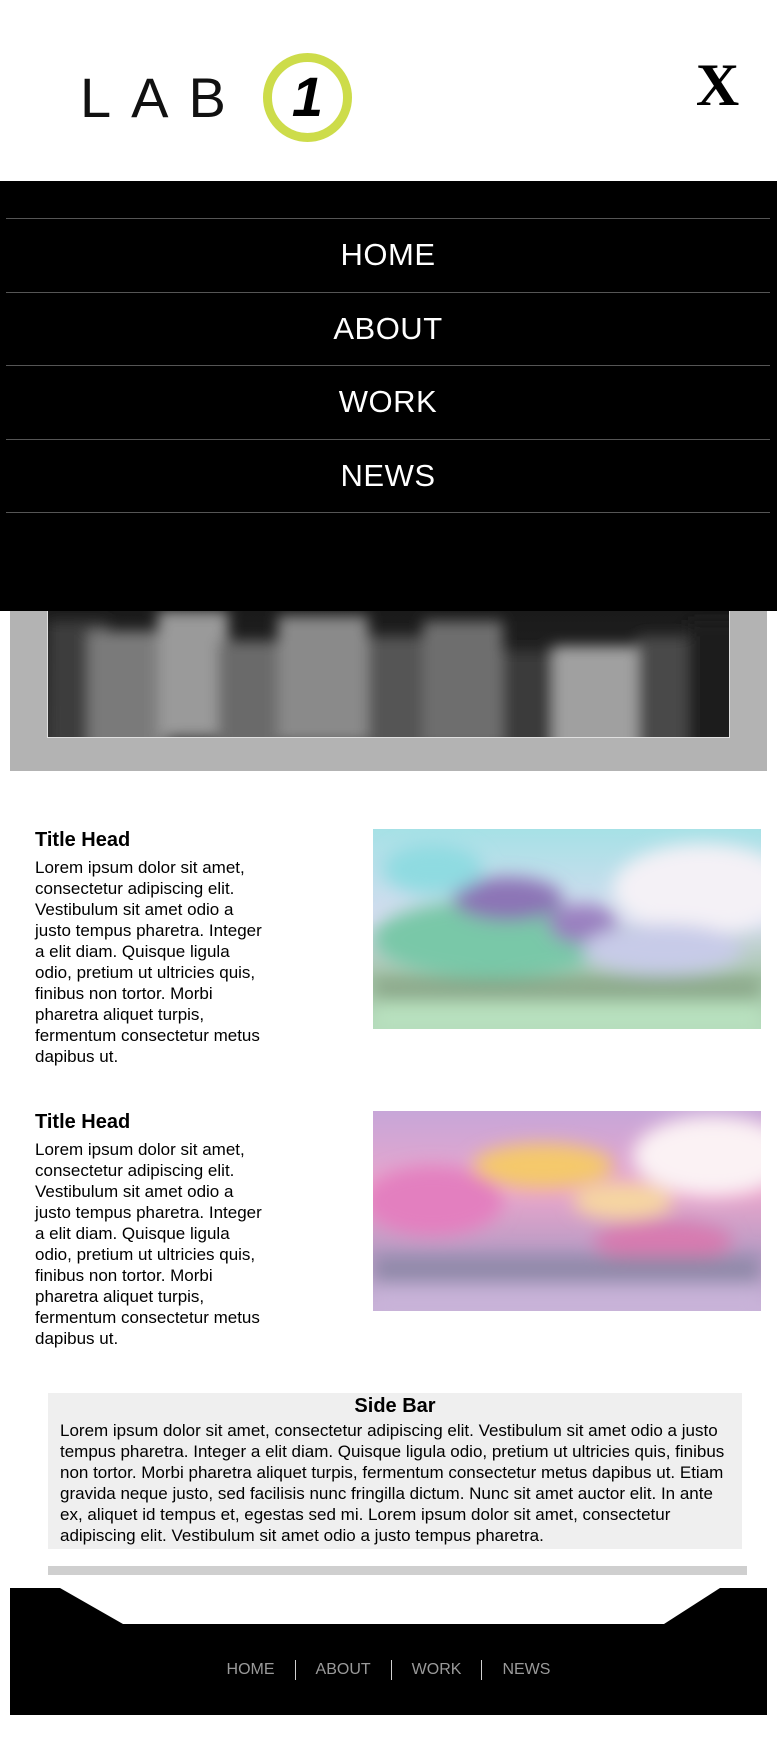 Image resolution: width=777 pixels, height=1743 pixels. What do you see at coordinates (397, 1570) in the screenshot?
I see `sidebar-divider` at bounding box center [397, 1570].